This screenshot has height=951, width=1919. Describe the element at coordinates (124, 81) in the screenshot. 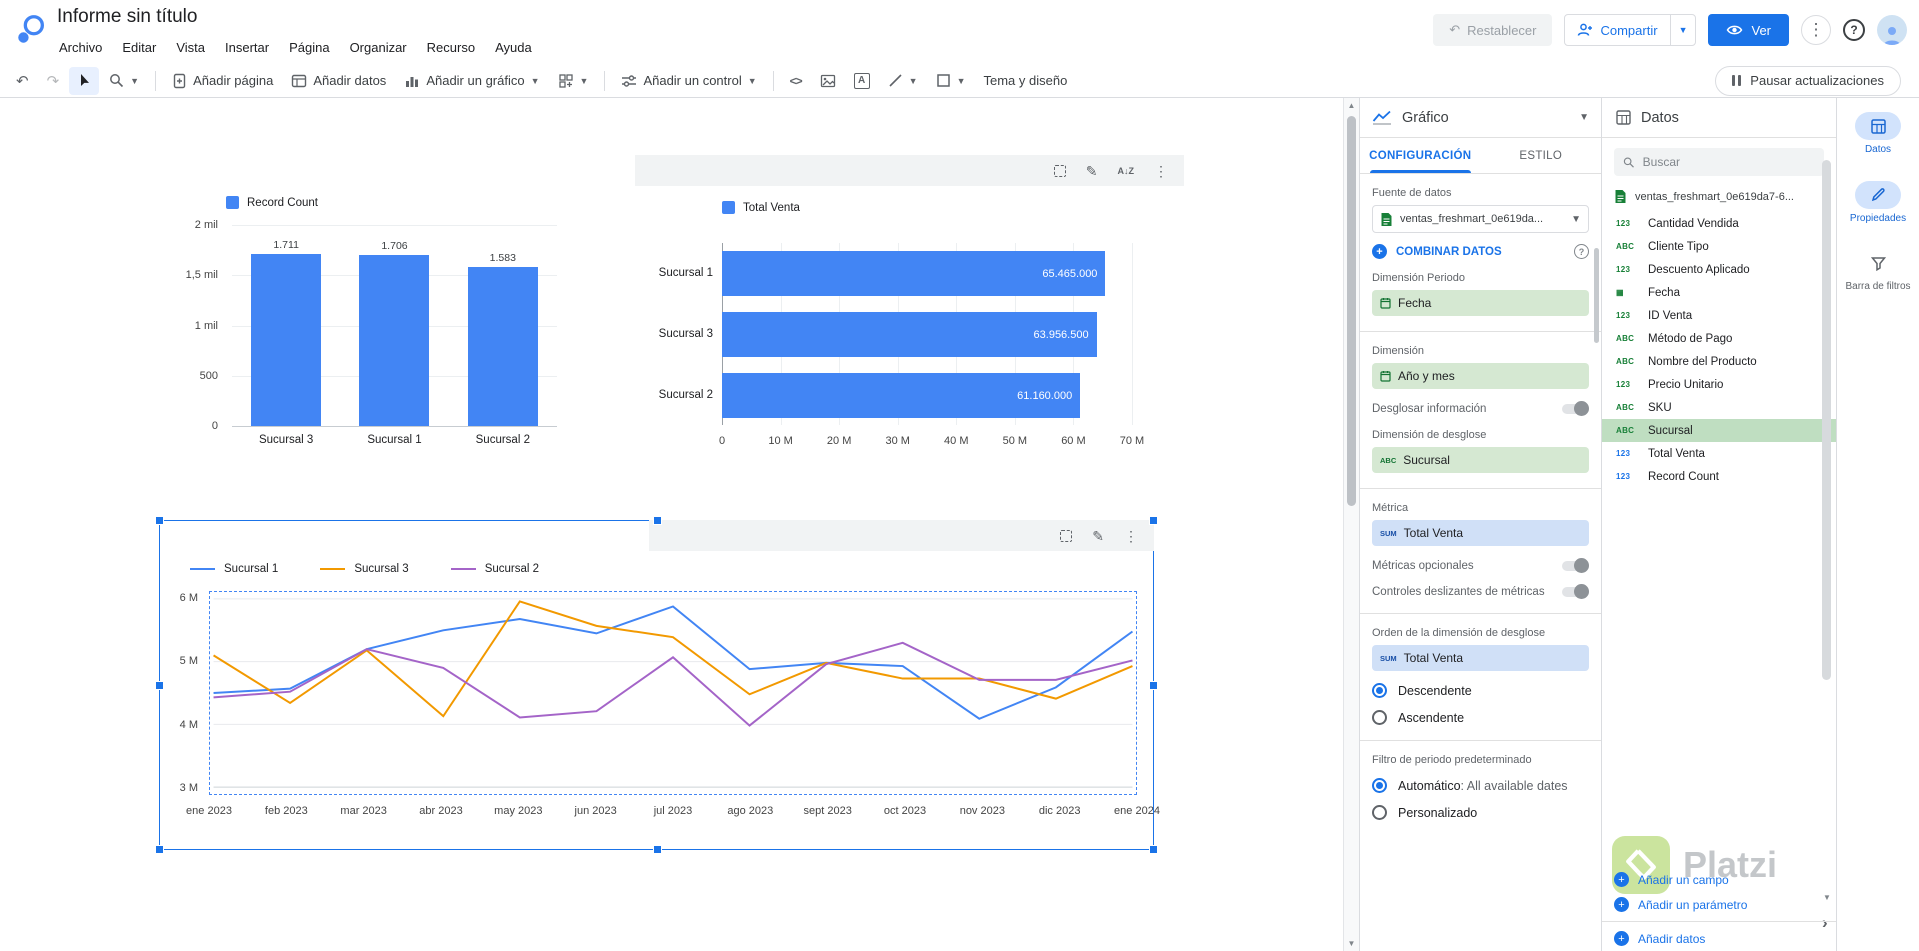

I see `zoom-tool-button: ▼` at that location.